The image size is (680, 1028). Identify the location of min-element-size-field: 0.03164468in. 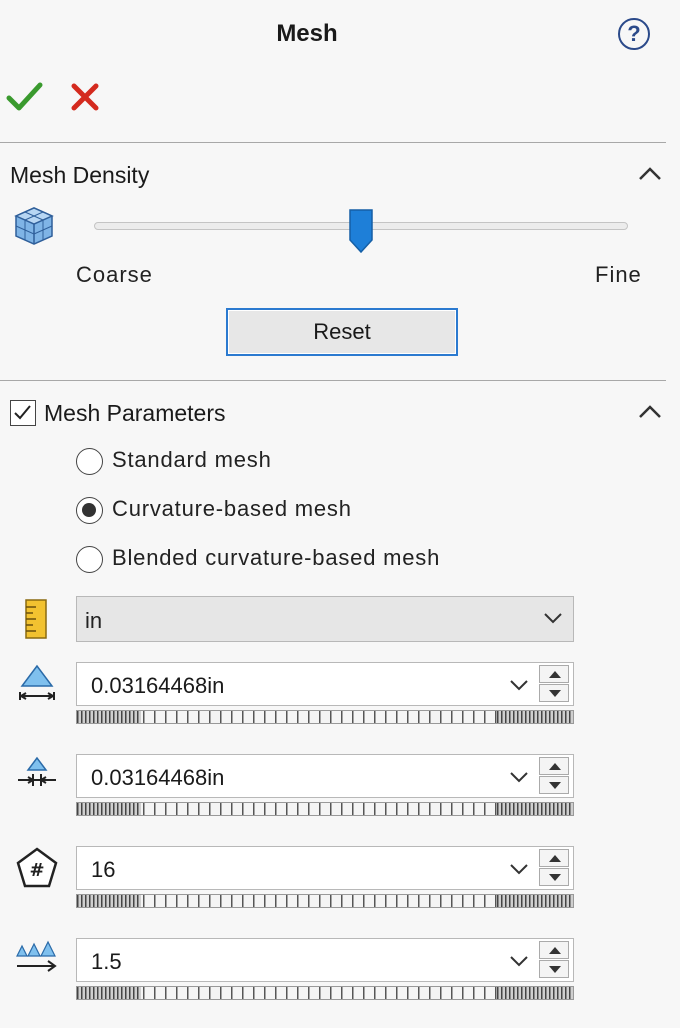
(325, 776).